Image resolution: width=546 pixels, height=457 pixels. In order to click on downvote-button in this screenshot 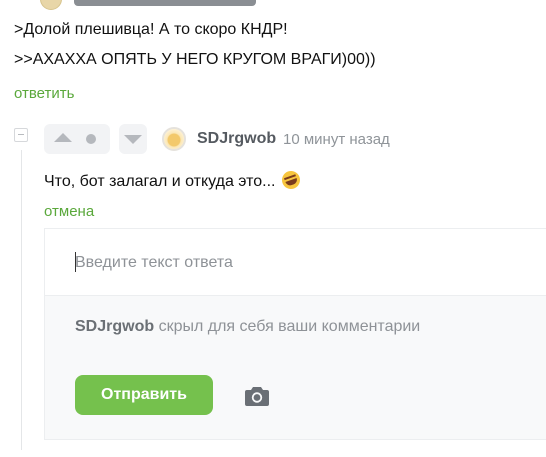, I will do `click(133, 139)`.